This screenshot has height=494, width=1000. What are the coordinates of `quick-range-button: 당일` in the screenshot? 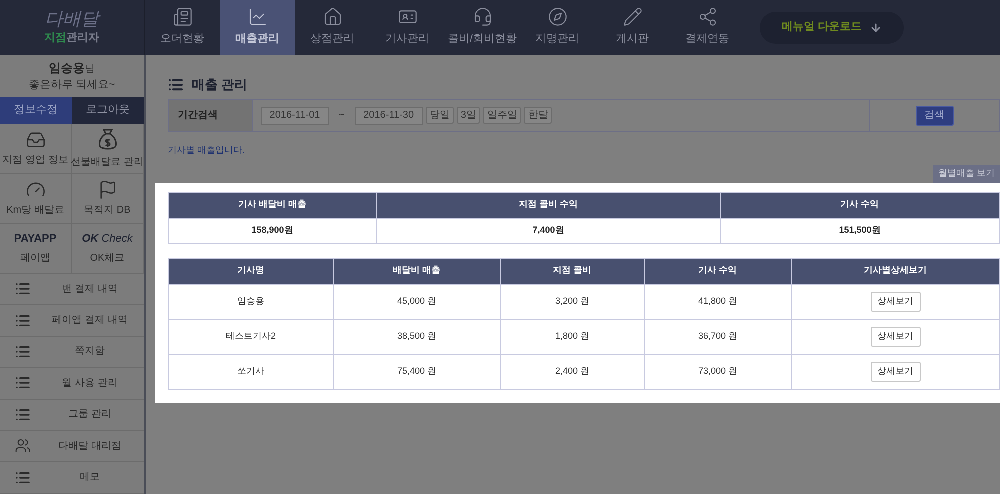 It's located at (440, 115).